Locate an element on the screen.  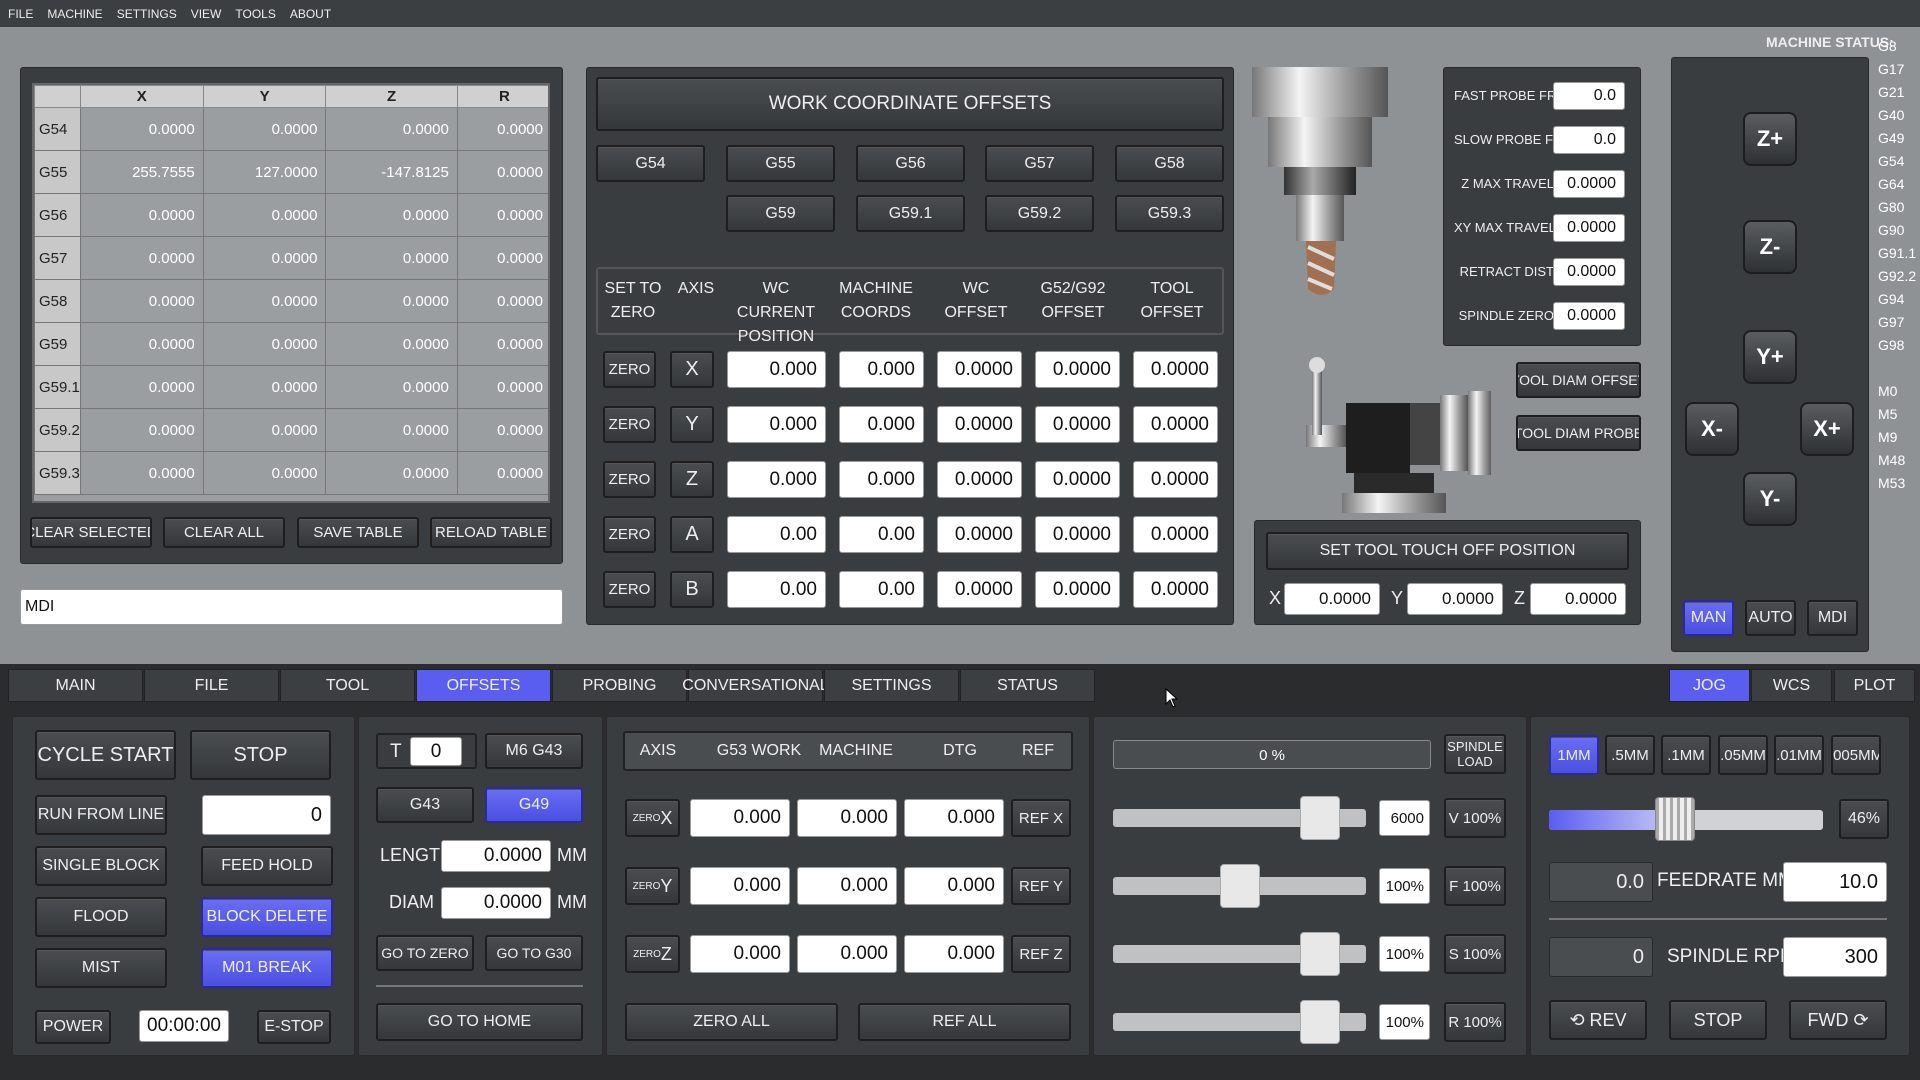
zero-a-button: ZERO is located at coordinates (629, 534).